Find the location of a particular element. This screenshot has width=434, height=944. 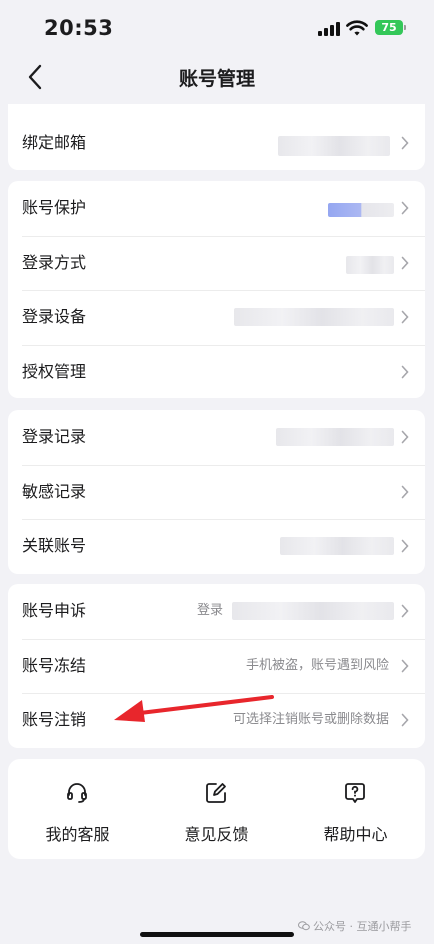

row-value: 可选择注销账号或删除数据 is located at coordinates (310, 719).